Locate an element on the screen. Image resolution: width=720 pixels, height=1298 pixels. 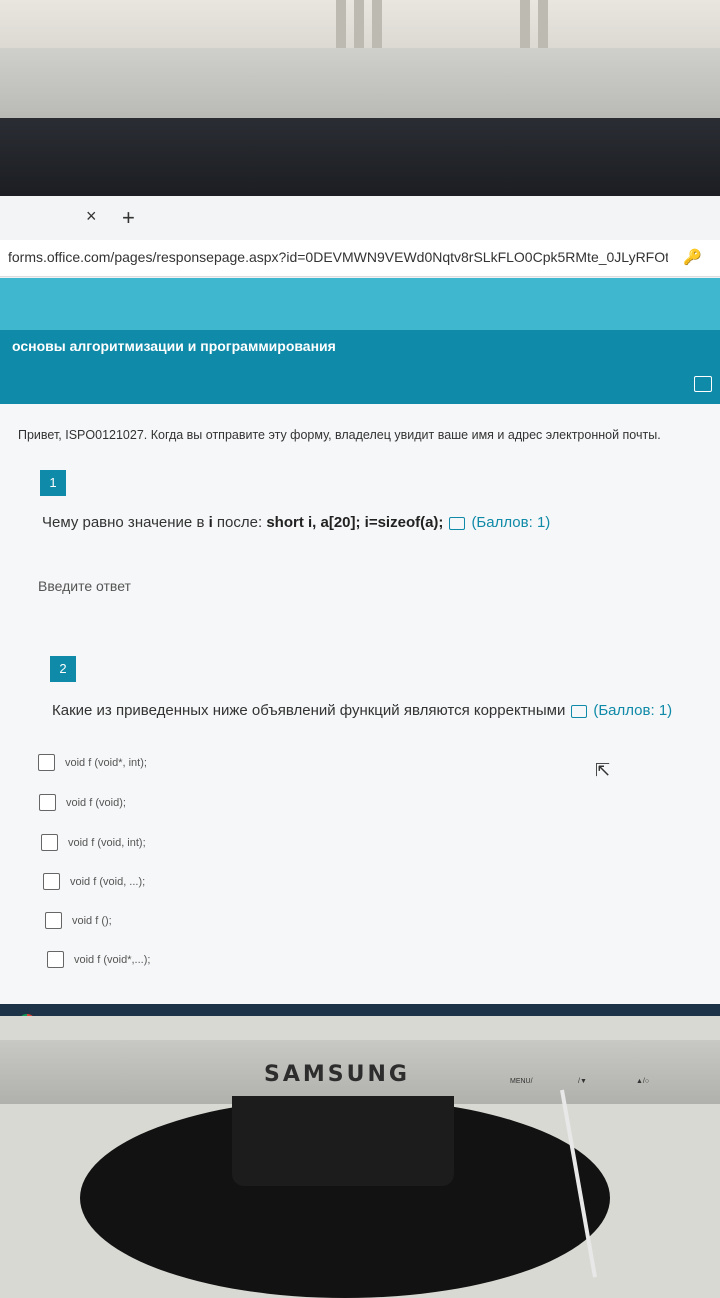
question-number-badge: 2 is located at coordinates (63, 669).